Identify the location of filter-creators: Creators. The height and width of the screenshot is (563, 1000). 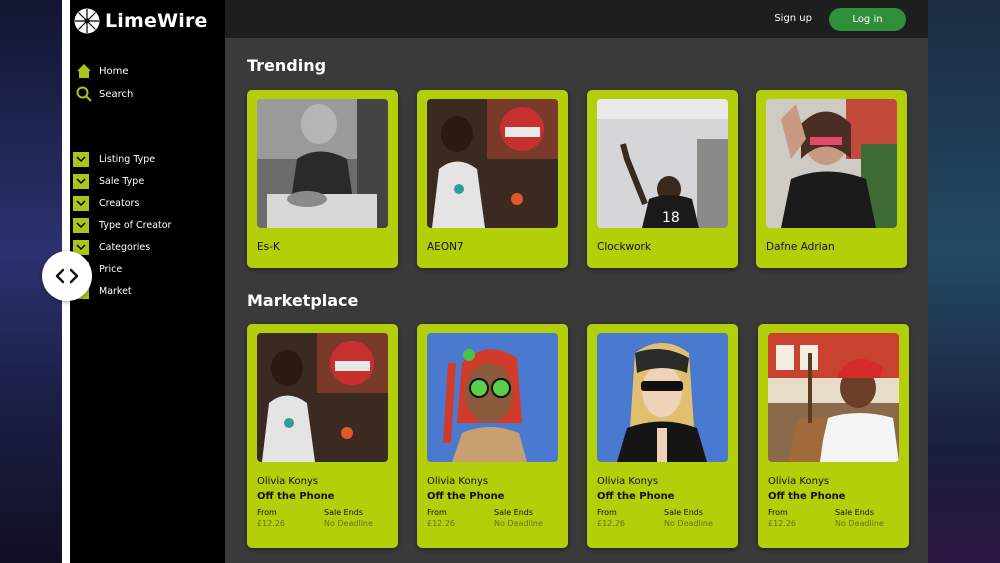
(106, 203).